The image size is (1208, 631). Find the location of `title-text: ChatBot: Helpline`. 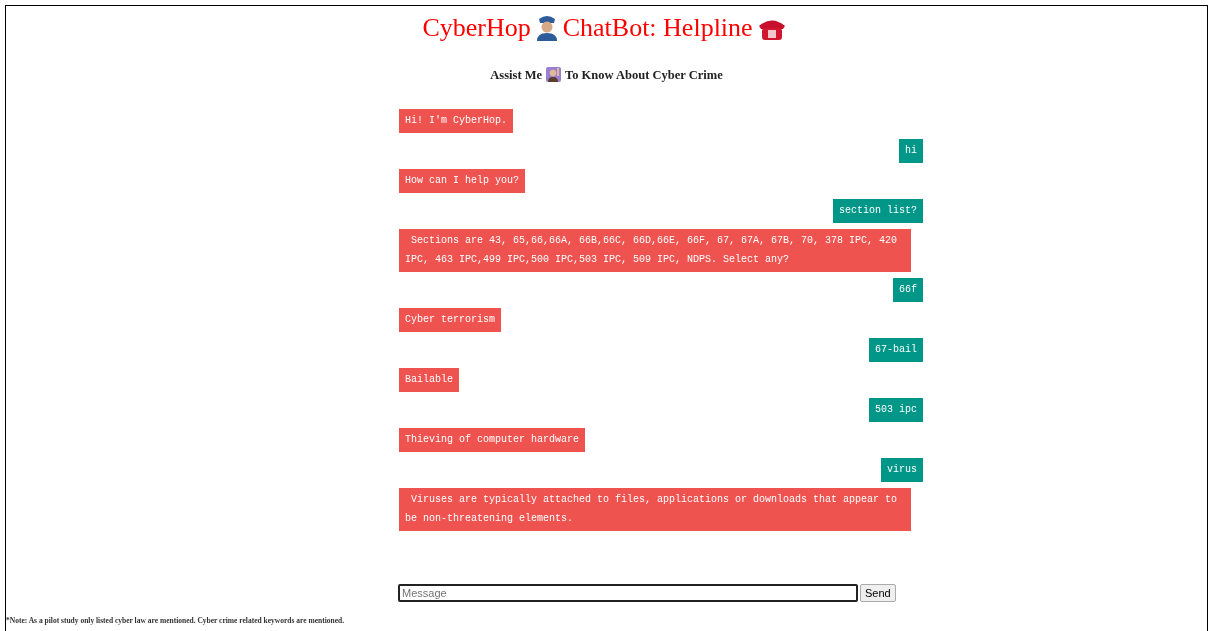

title-text: ChatBot: Helpline is located at coordinates (657, 27).